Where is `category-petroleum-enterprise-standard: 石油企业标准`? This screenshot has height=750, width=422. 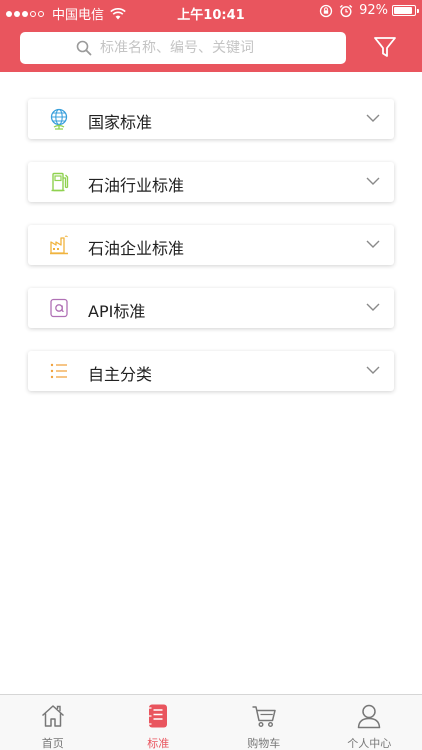
category-petroleum-enterprise-standard: 石油企业标准 is located at coordinates (211, 245).